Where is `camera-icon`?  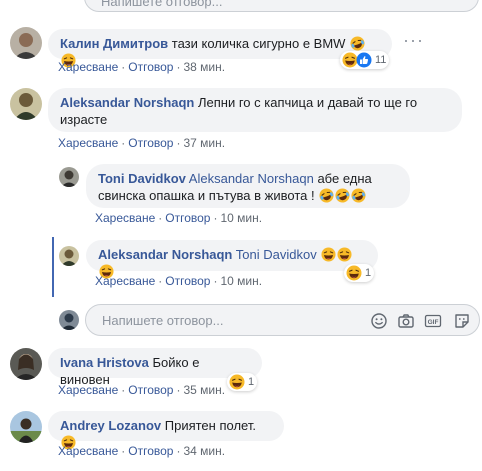
camera-icon is located at coordinates (406, 321).